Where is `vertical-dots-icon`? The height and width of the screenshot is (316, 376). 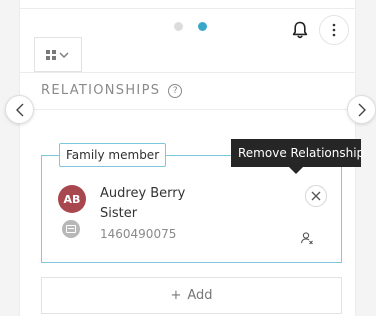 vertical-dots-icon is located at coordinates (334, 30).